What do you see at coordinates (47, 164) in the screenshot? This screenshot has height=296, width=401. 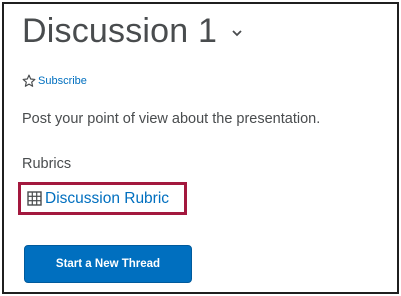 I see `rubrics-heading: Rubrics` at bounding box center [47, 164].